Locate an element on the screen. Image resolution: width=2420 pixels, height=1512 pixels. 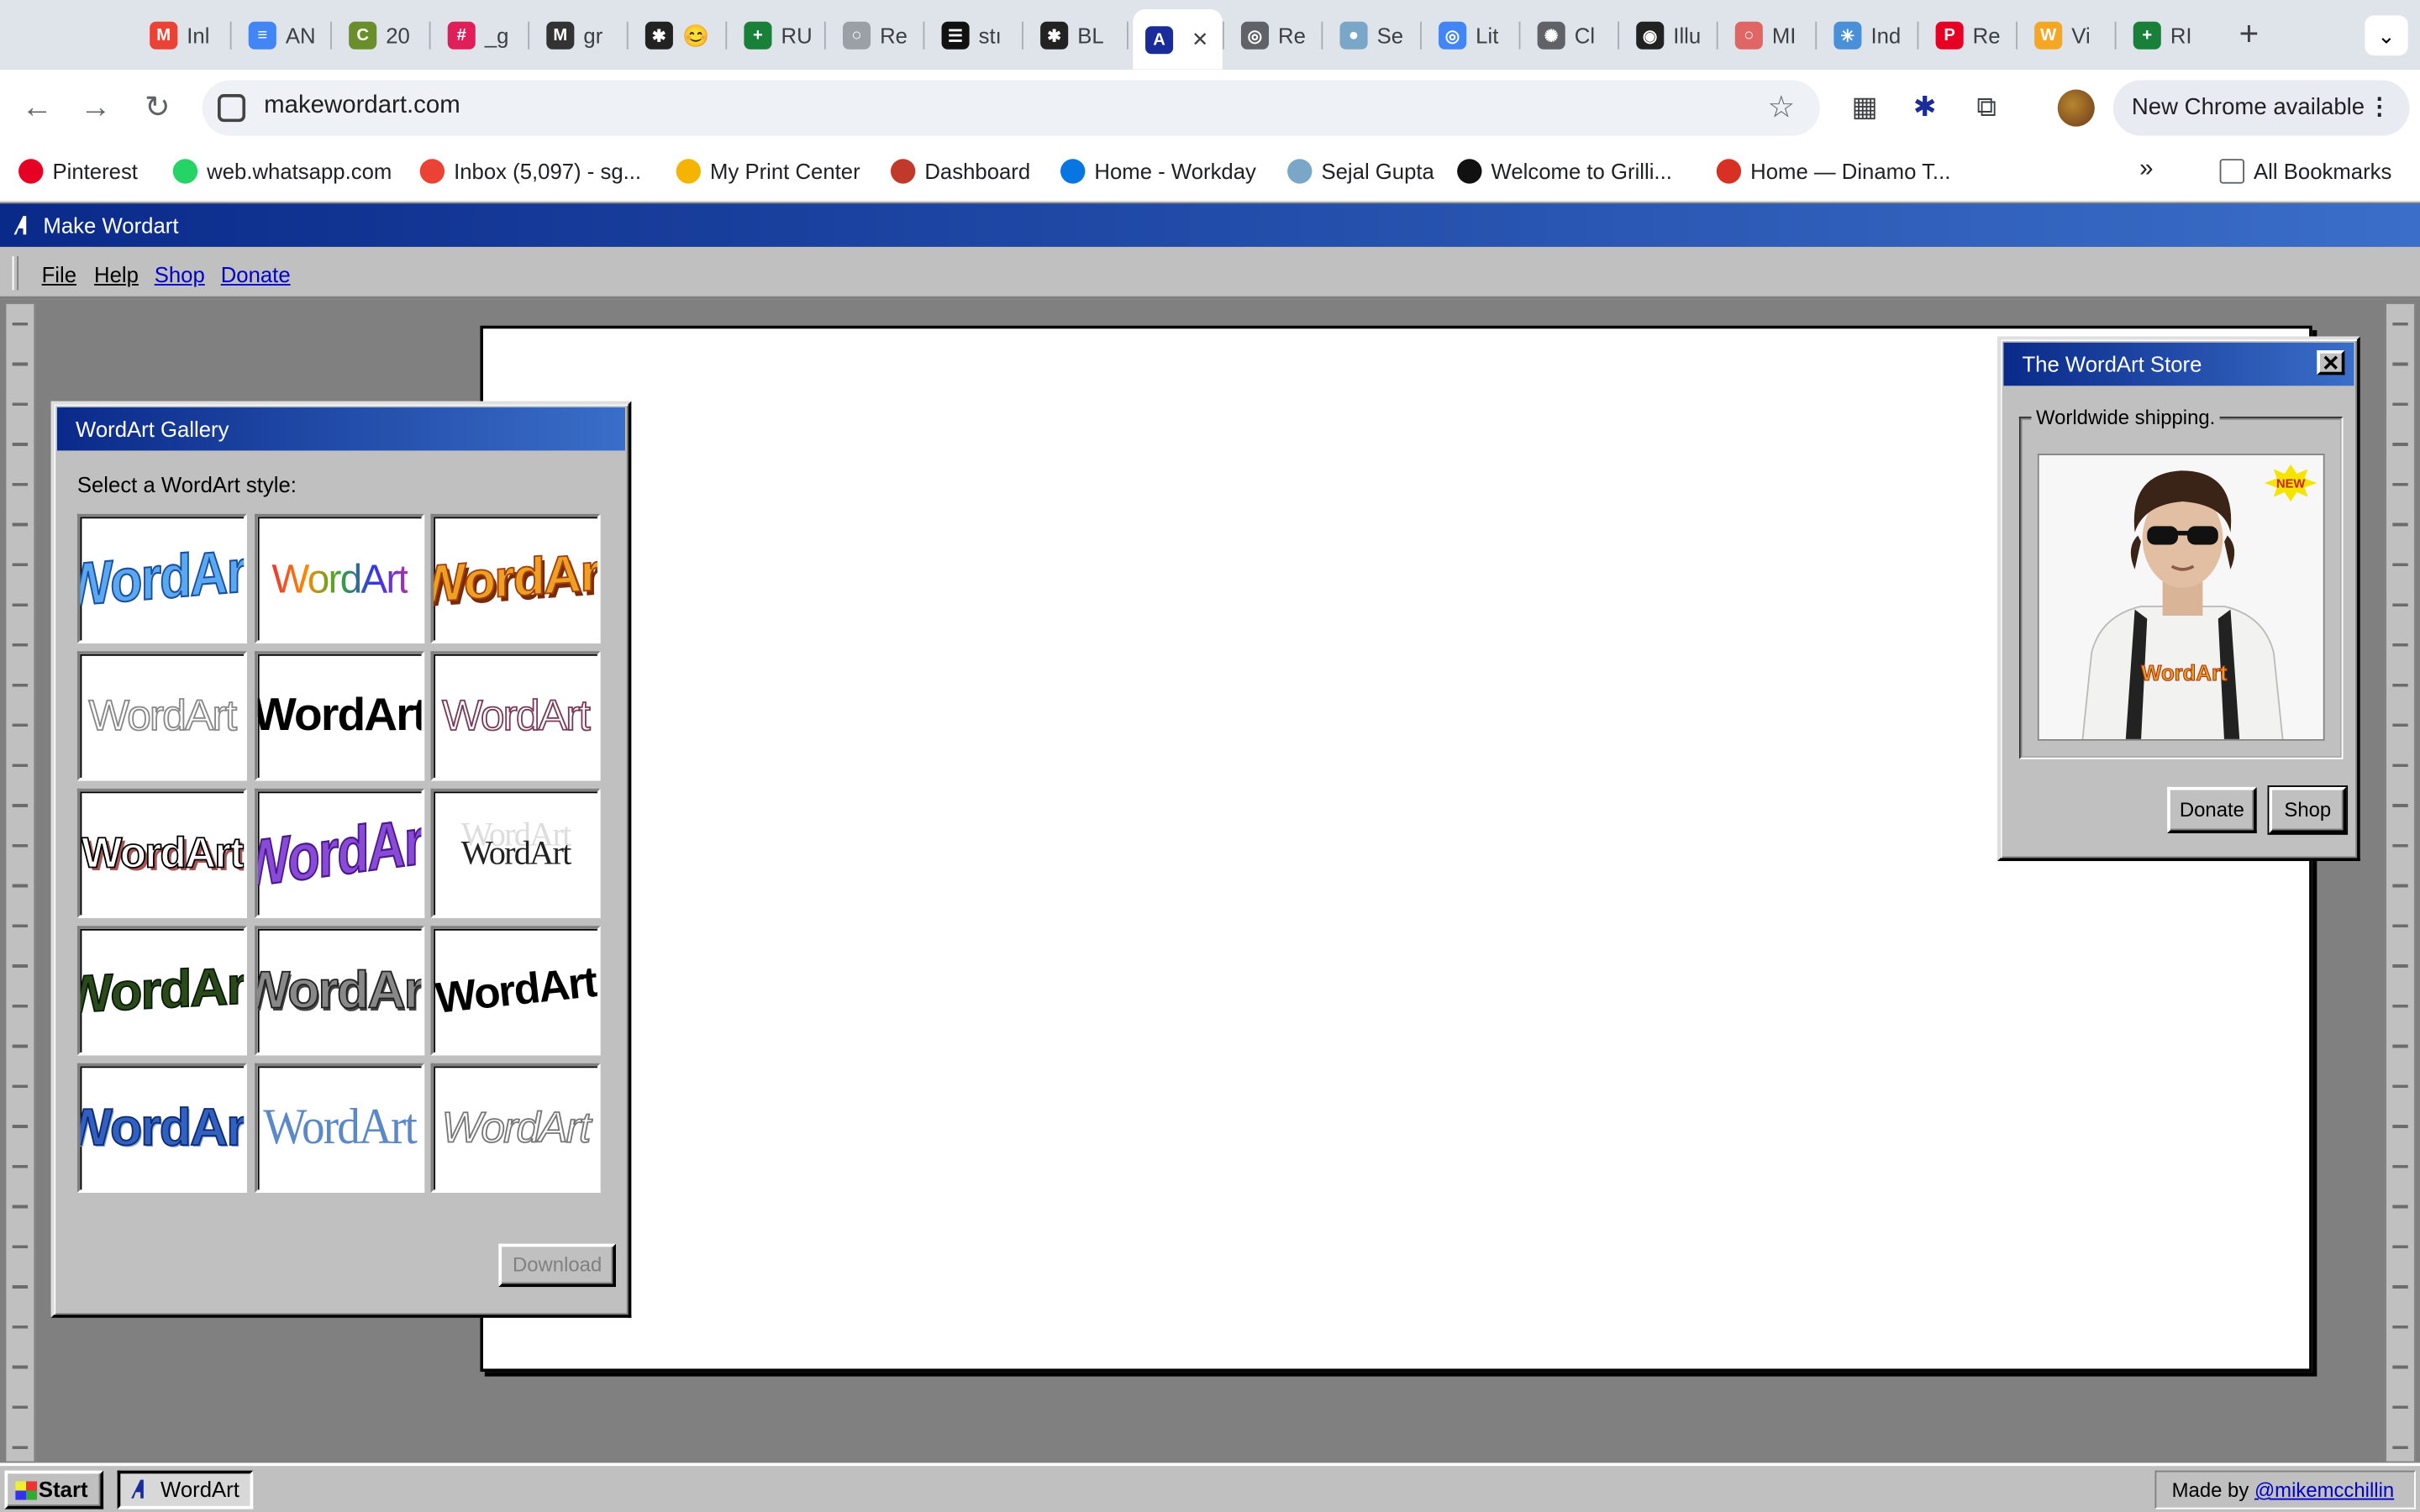
url-text: makewordart.com is located at coordinates (362, 105).